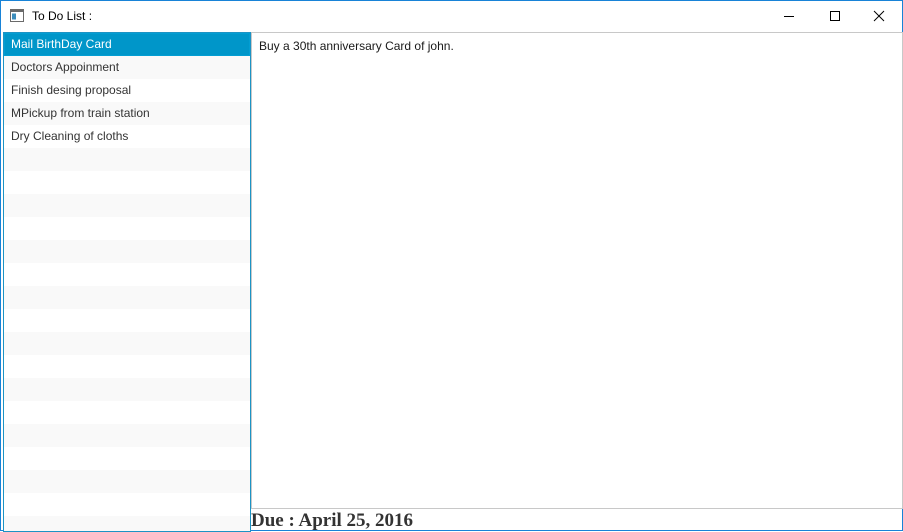  What do you see at coordinates (17, 15) in the screenshot?
I see `app-icon` at bounding box center [17, 15].